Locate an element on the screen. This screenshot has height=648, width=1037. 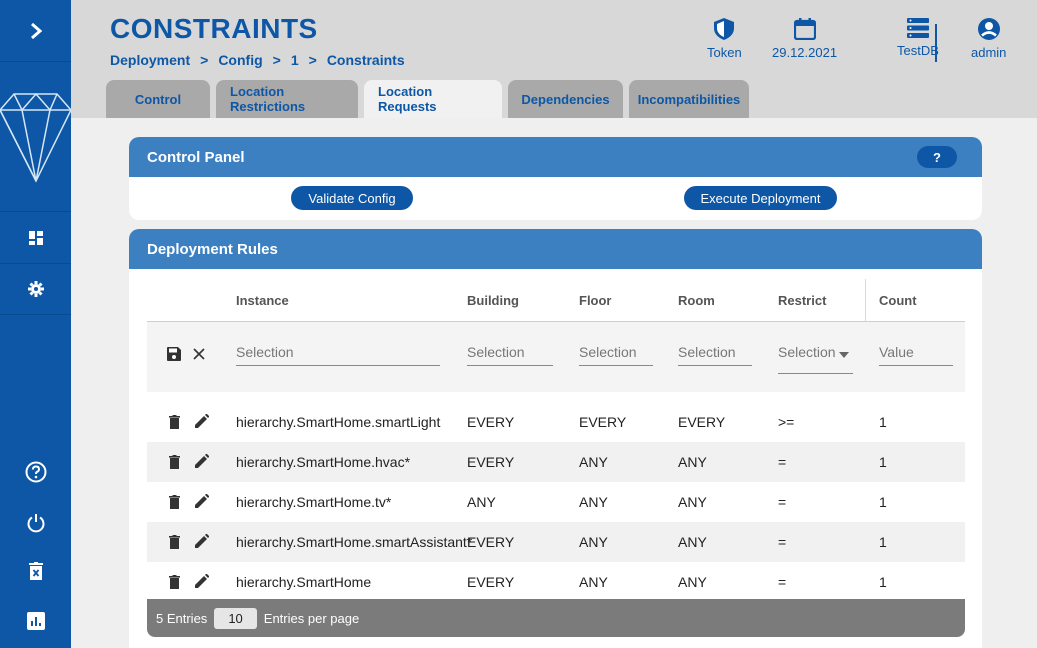
tab-incompatibilities: Incompatibilities is located at coordinates (689, 99).